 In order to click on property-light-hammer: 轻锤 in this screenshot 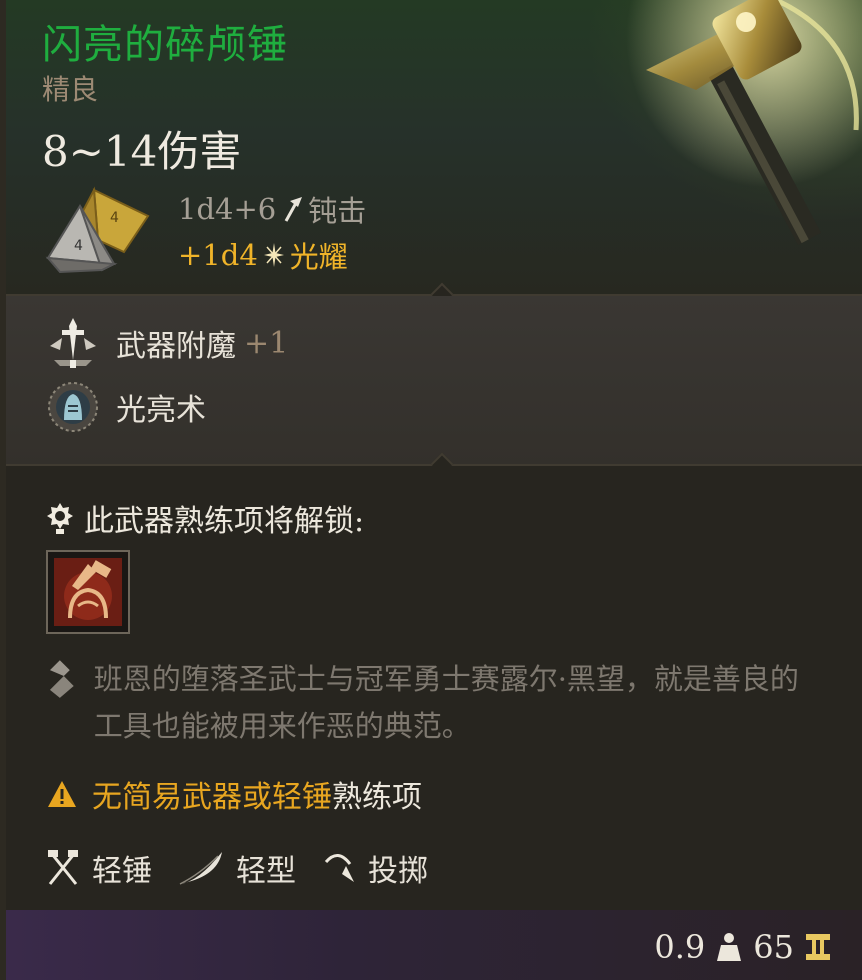, I will do `click(99, 868)`.